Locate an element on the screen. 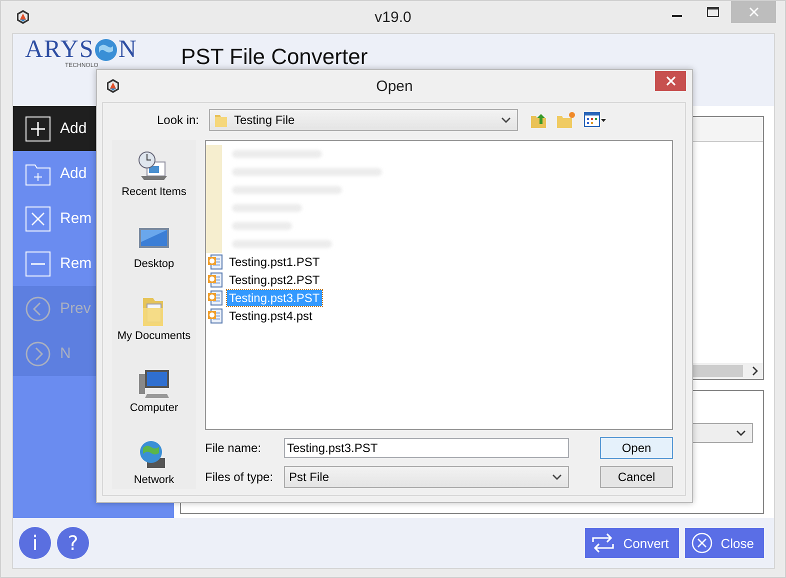 This screenshot has width=786, height=578. next-icon is located at coordinates (38, 353).